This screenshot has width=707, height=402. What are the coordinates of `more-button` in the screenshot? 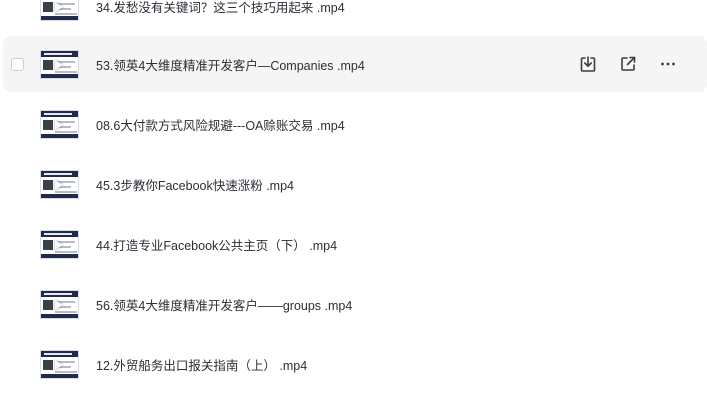 It's located at (668, 64).